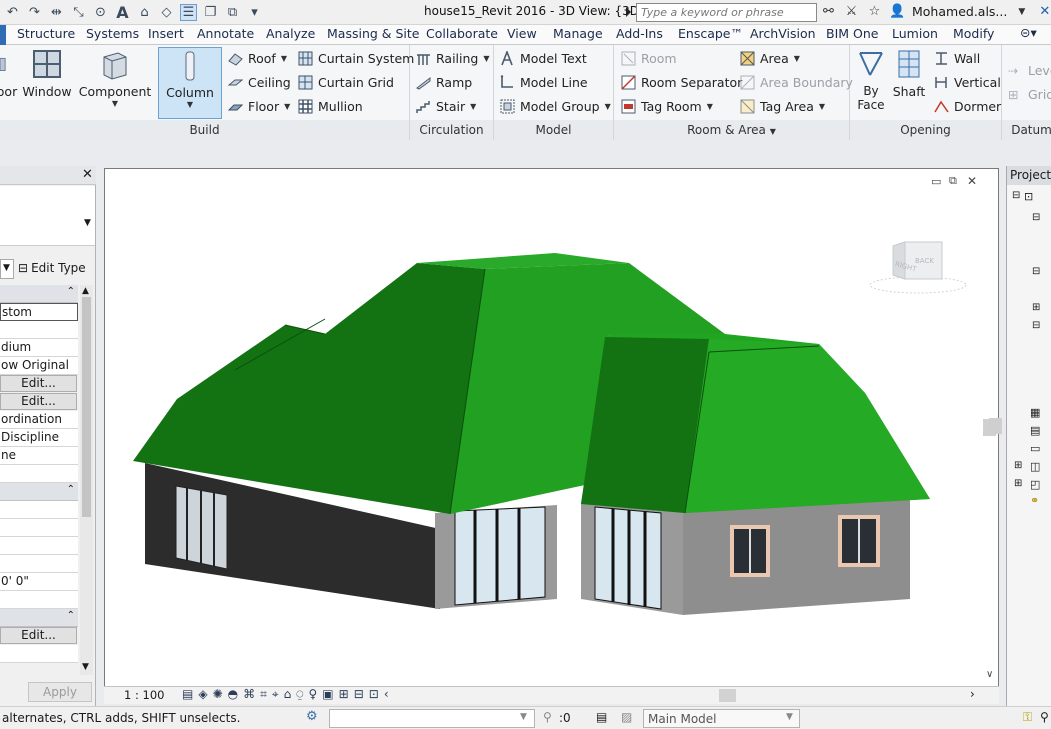 This screenshot has height=729, width=1051. I want to click on select-underlay-icon: ⚲, so click(1044, 717).